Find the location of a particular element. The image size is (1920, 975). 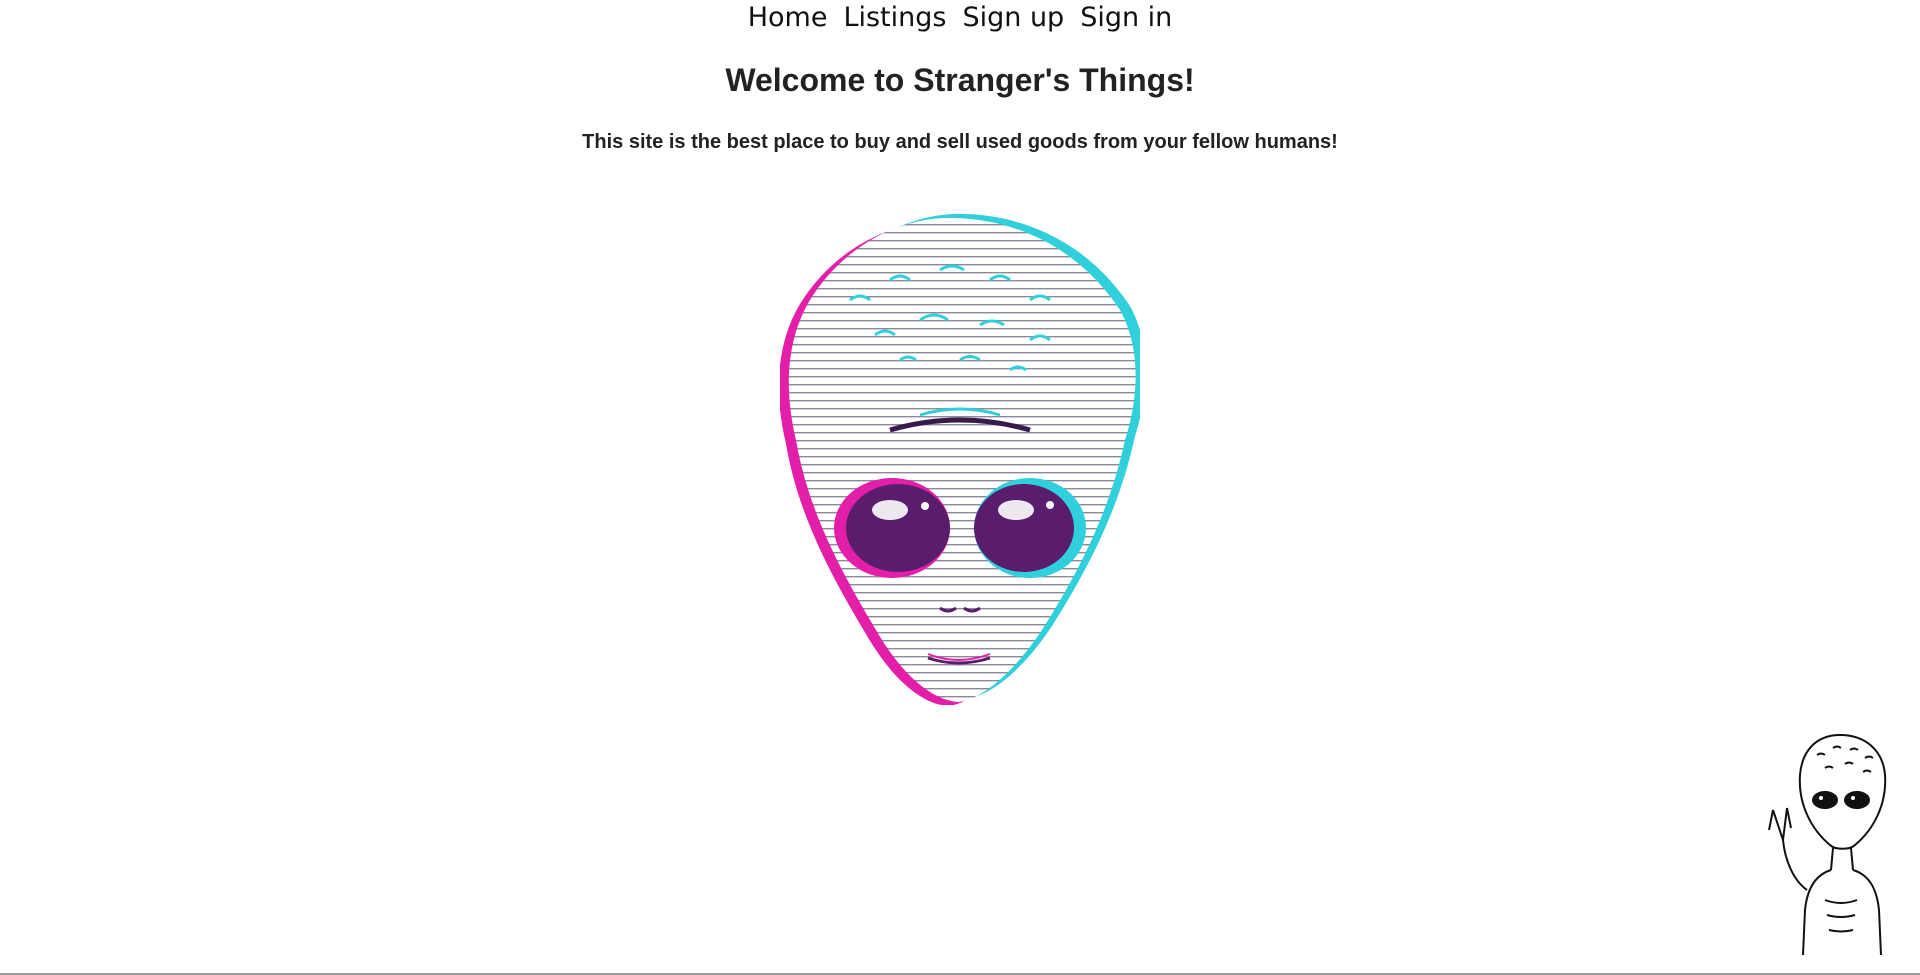

alien-peace-sign-icon is located at coordinates (1827, 844).